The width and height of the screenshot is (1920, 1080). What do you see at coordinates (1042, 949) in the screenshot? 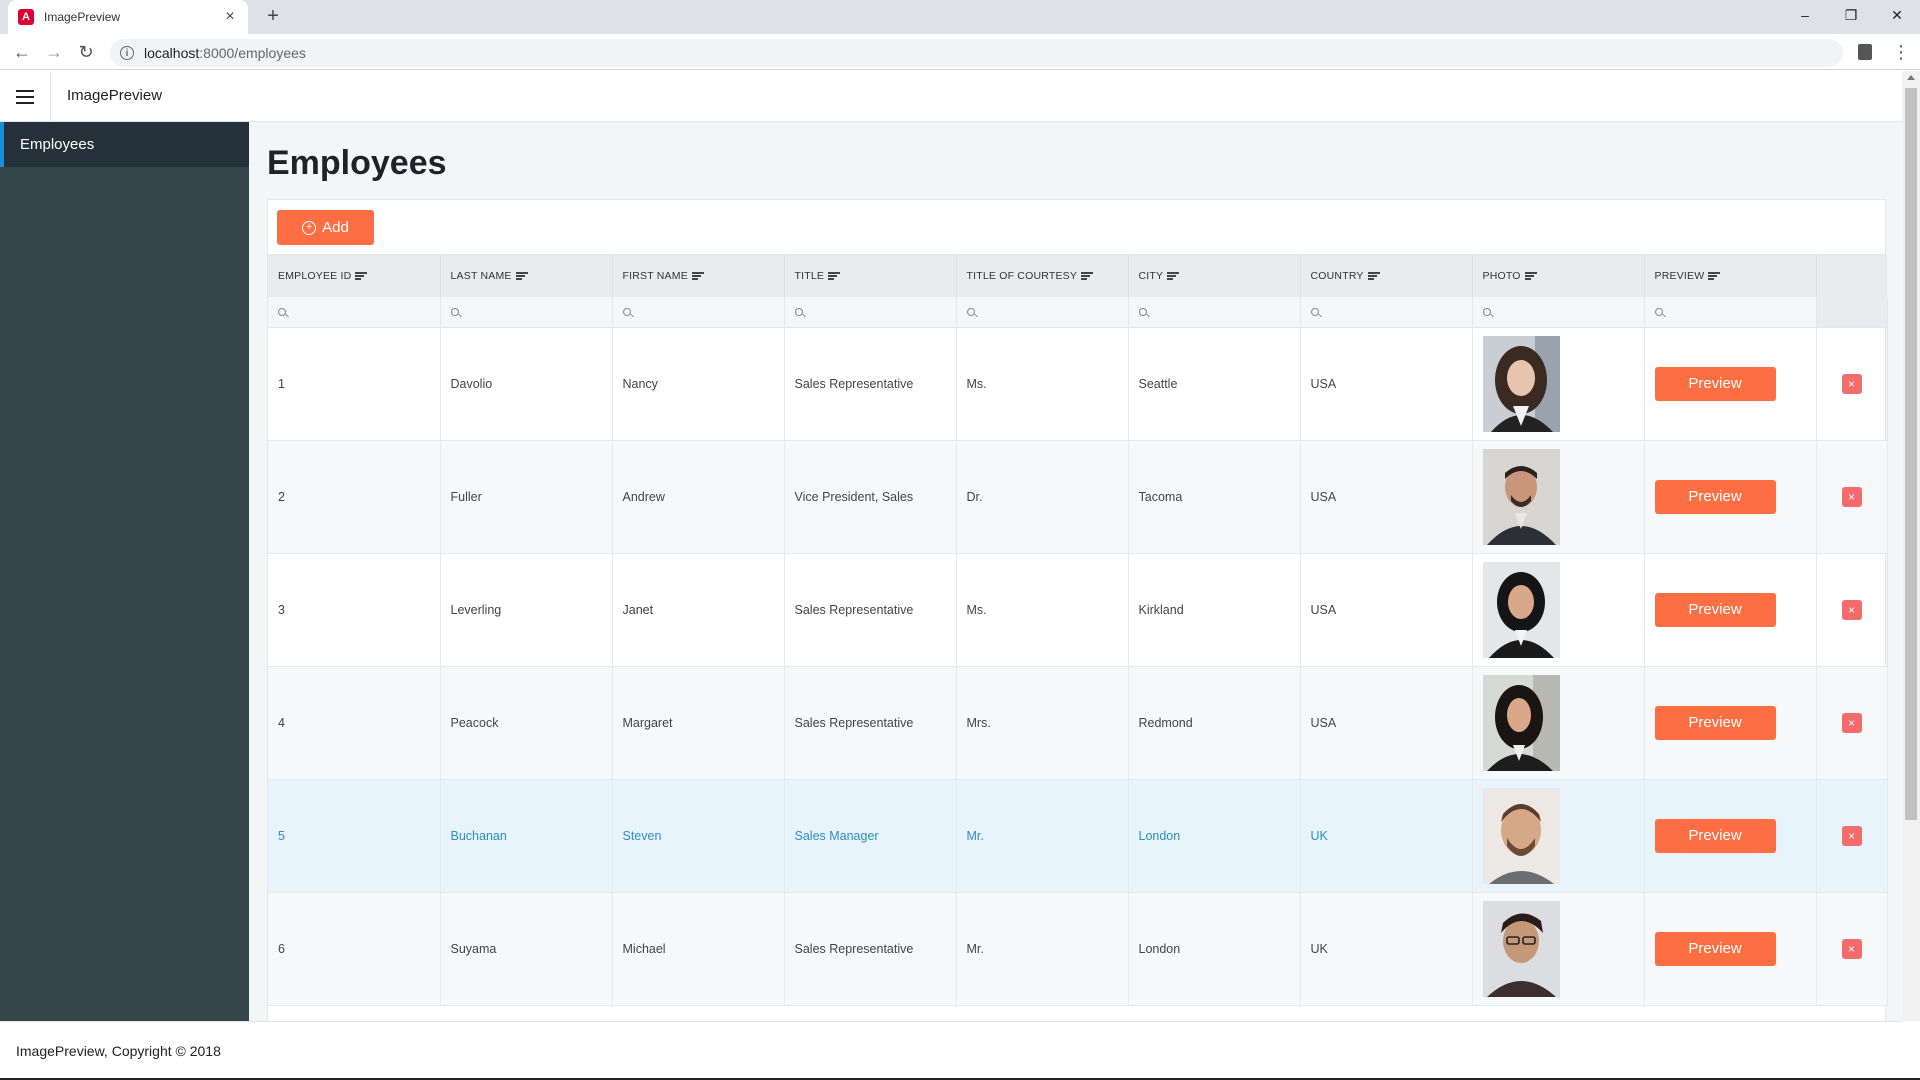
I see `cell-title-of-courtesy: Mr.` at bounding box center [1042, 949].